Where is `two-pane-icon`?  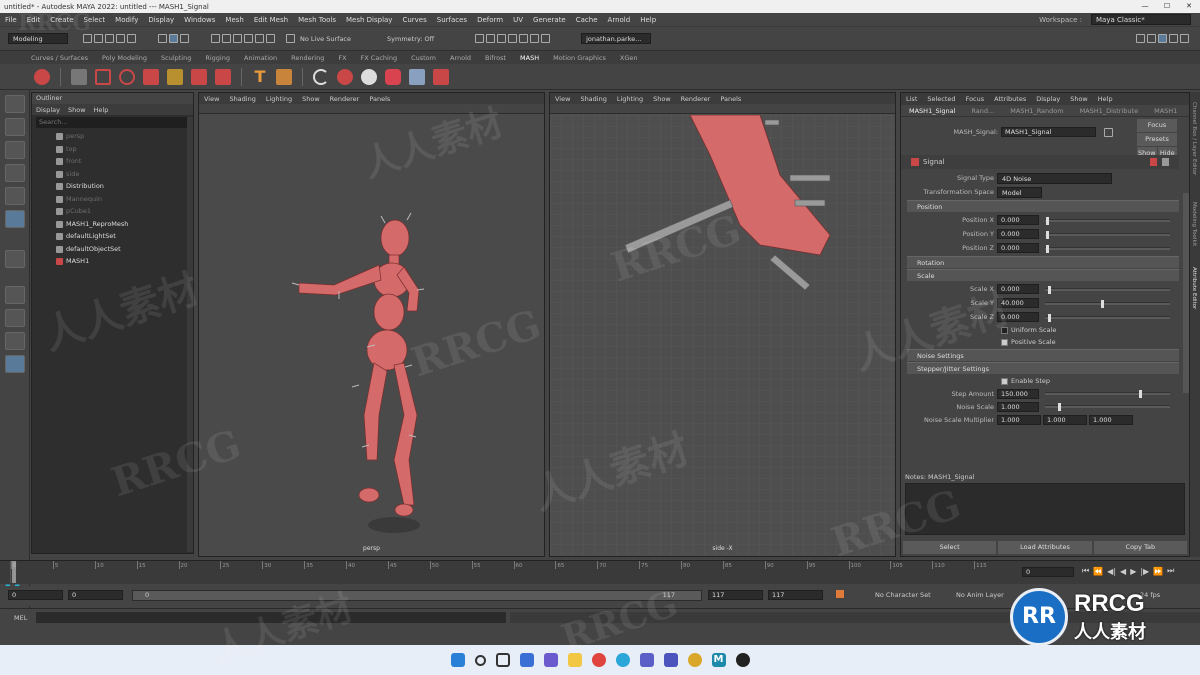
two-pane-icon is located at coordinates (15, 341).